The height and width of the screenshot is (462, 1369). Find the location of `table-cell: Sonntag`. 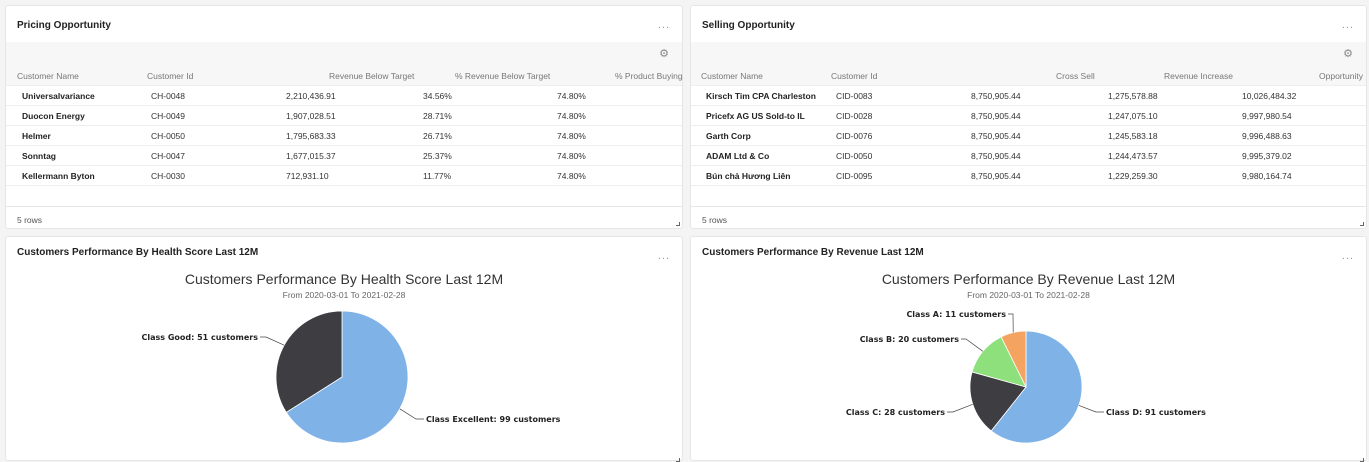

table-cell: Sonntag is located at coordinates (39, 156).